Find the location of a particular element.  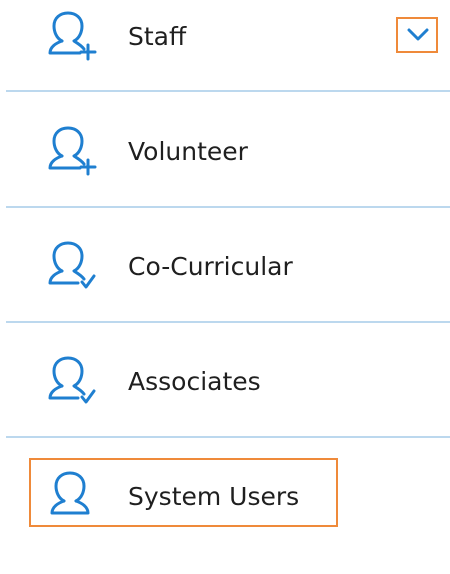

chevron-down-icon is located at coordinates (418, 34).